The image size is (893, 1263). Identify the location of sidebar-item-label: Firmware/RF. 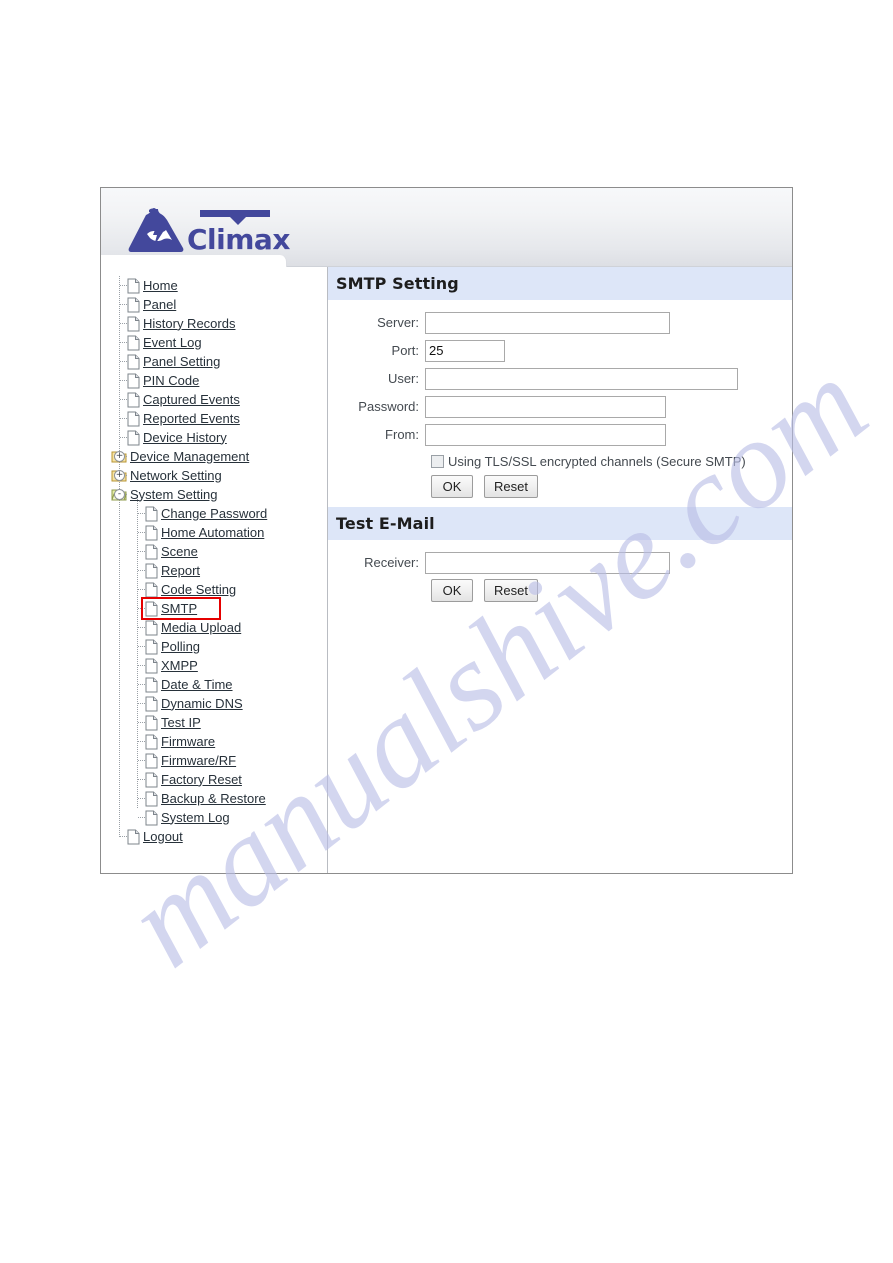
(198, 761).